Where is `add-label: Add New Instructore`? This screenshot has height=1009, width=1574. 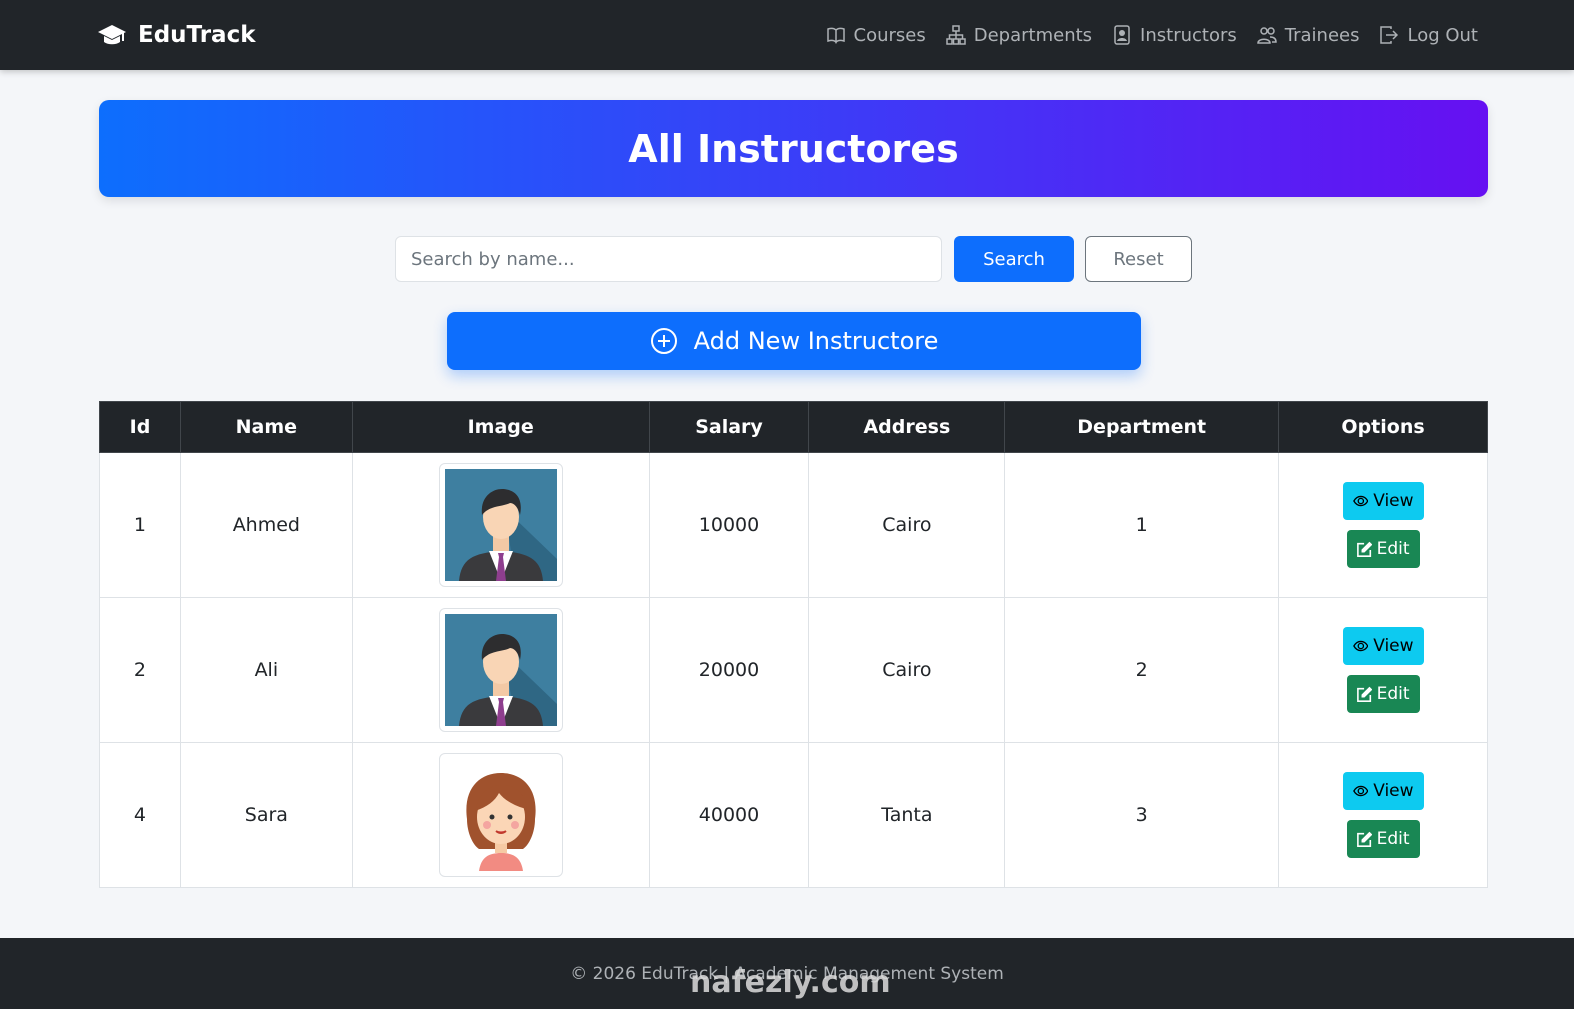 add-label: Add New Instructore is located at coordinates (816, 341).